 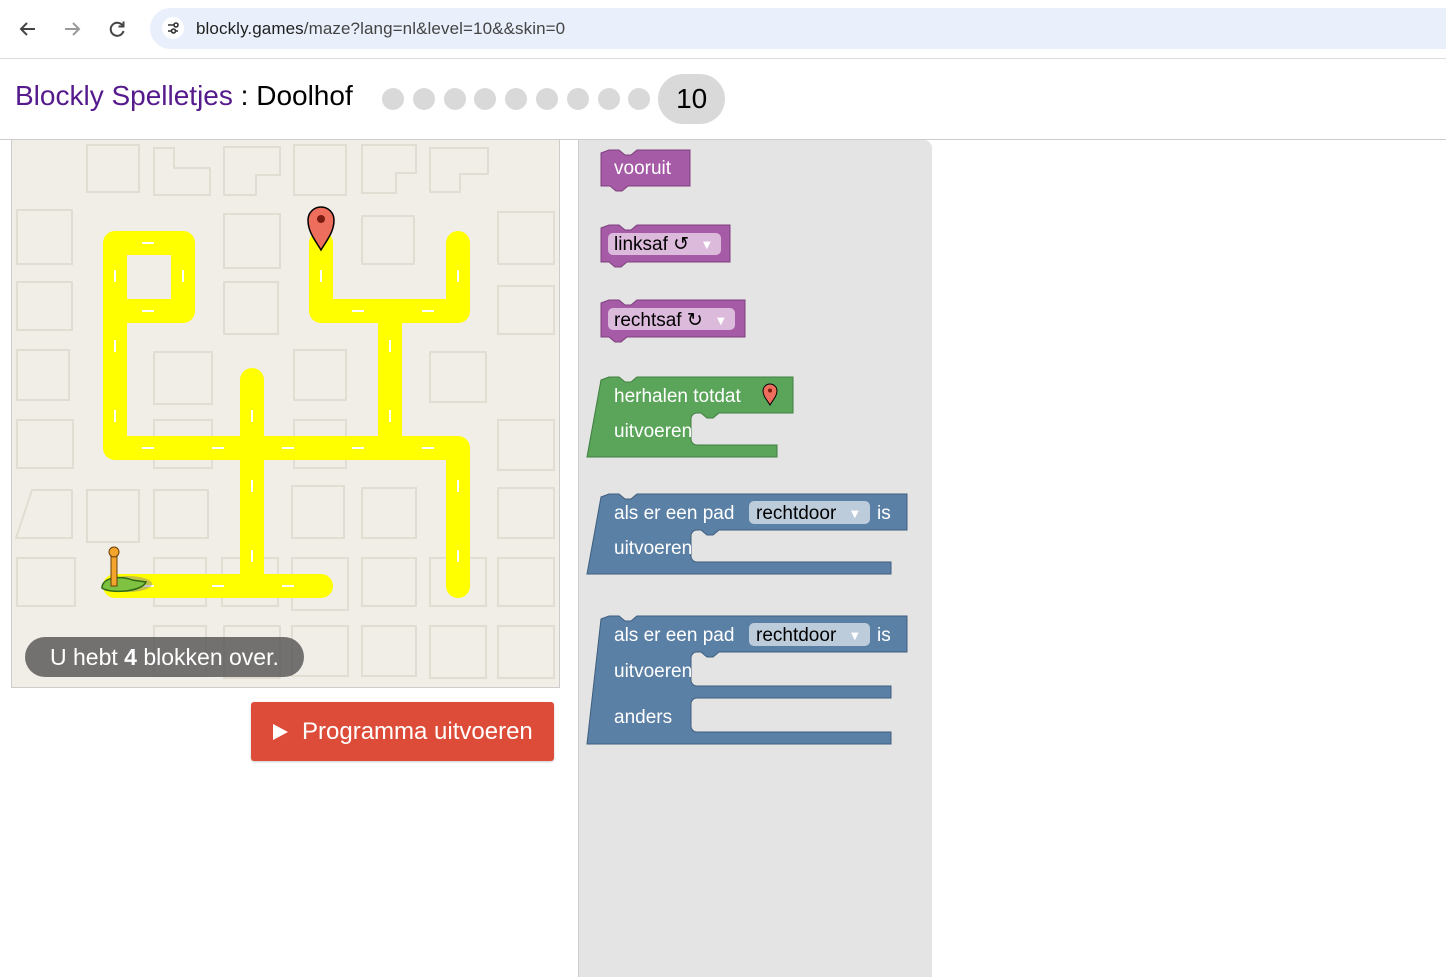 I want to click on repeat-do-label: uitvoeren, so click(x=653, y=431).